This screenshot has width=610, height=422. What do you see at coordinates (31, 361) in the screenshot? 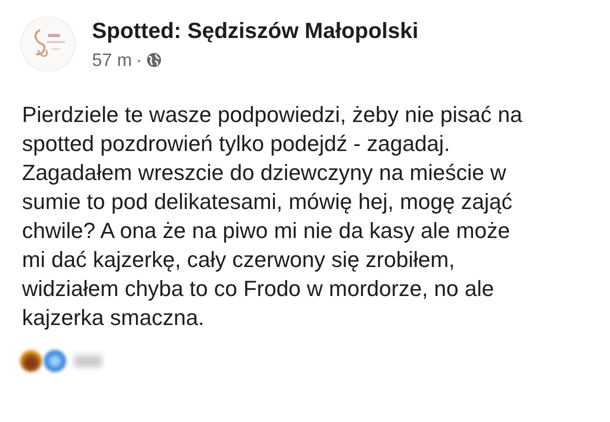
I see `haha-reaction-icon` at bounding box center [31, 361].